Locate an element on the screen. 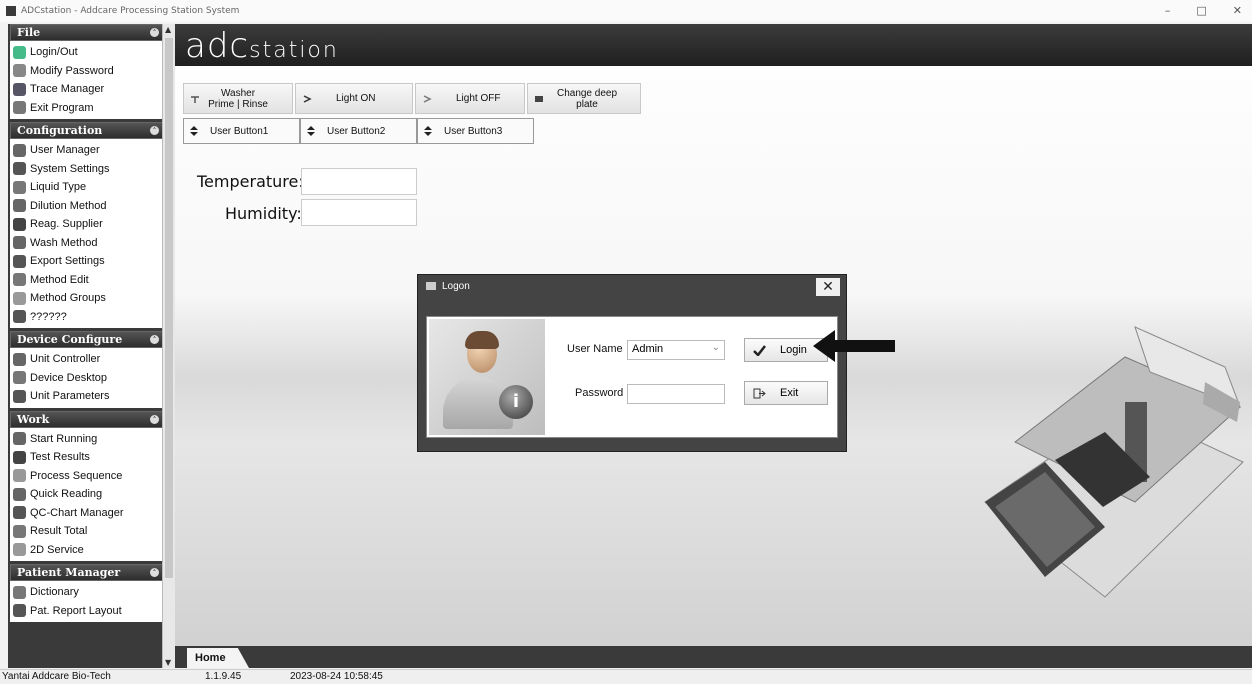 The height and width of the screenshot is (684, 1252). sidebar-item-label: Quick Reading is located at coordinates (66, 494).